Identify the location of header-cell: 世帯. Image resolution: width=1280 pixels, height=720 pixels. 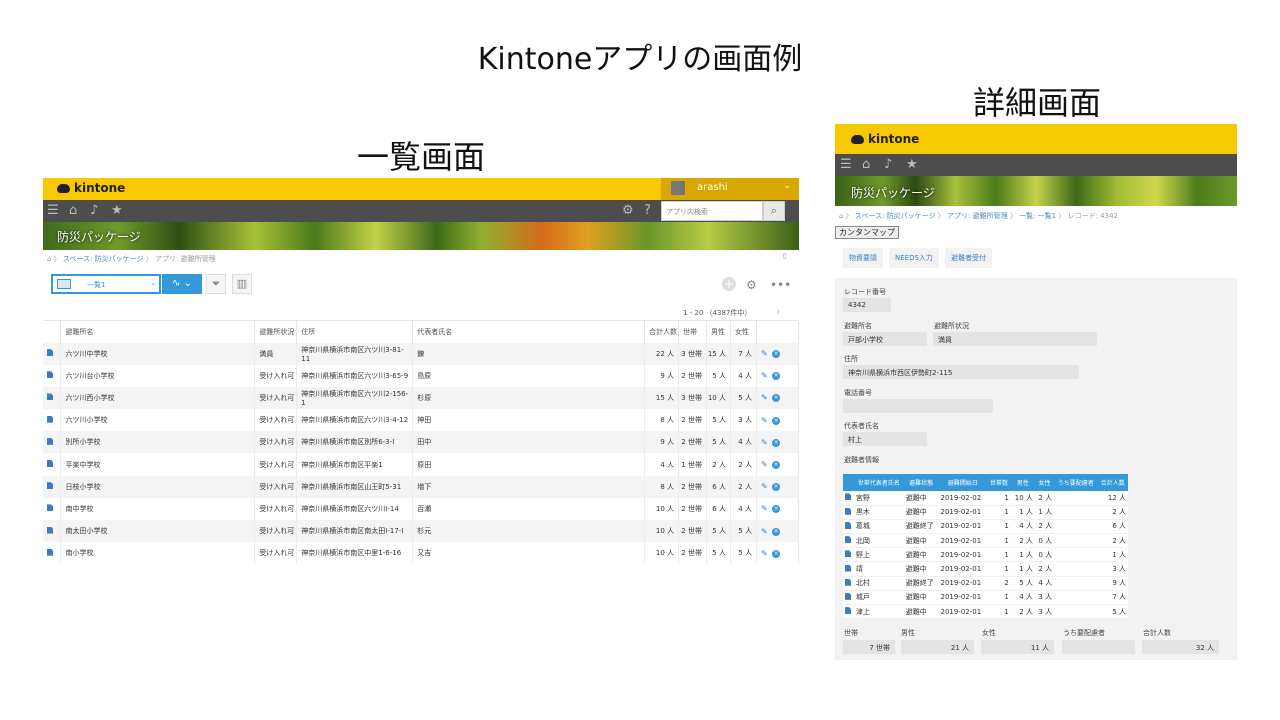
(692, 331).